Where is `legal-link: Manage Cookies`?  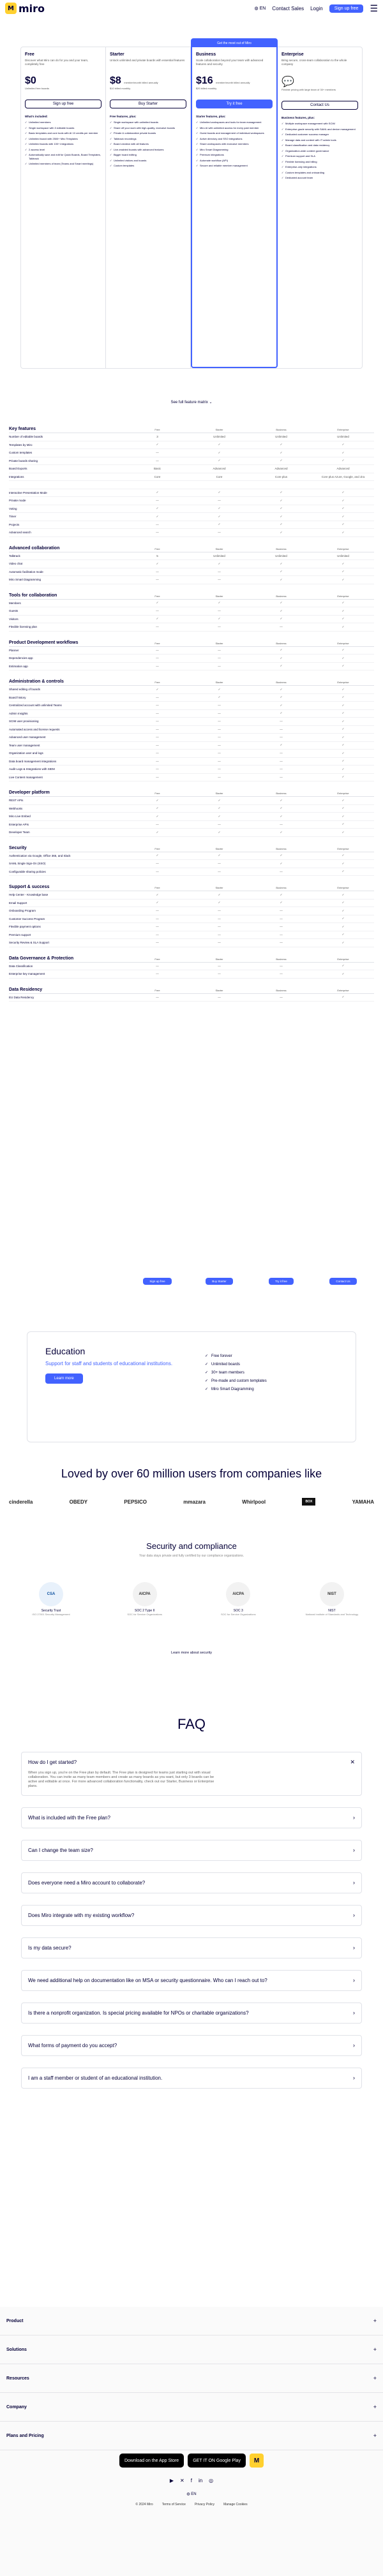
legal-link: Manage Cookies is located at coordinates (235, 2504).